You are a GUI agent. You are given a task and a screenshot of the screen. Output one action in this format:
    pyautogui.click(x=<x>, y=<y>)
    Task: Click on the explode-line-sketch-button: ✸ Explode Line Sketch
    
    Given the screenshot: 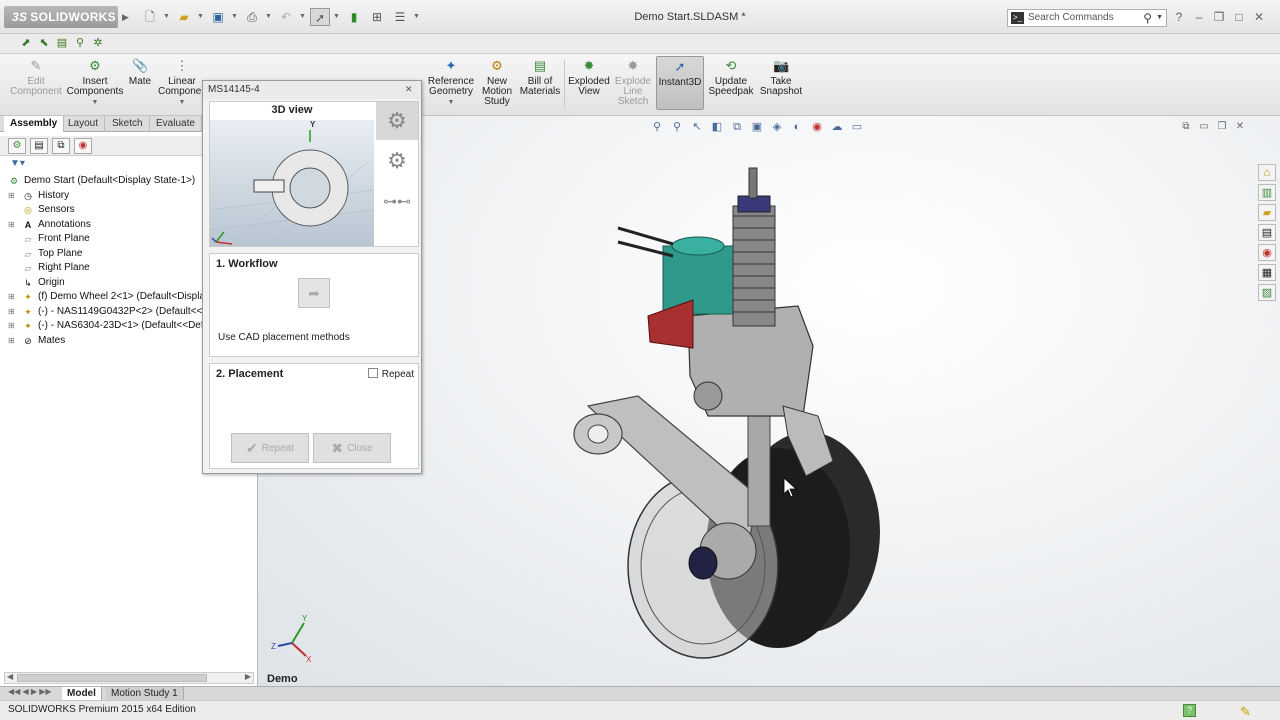 What is the action you would take?
    pyautogui.click(x=633, y=82)
    